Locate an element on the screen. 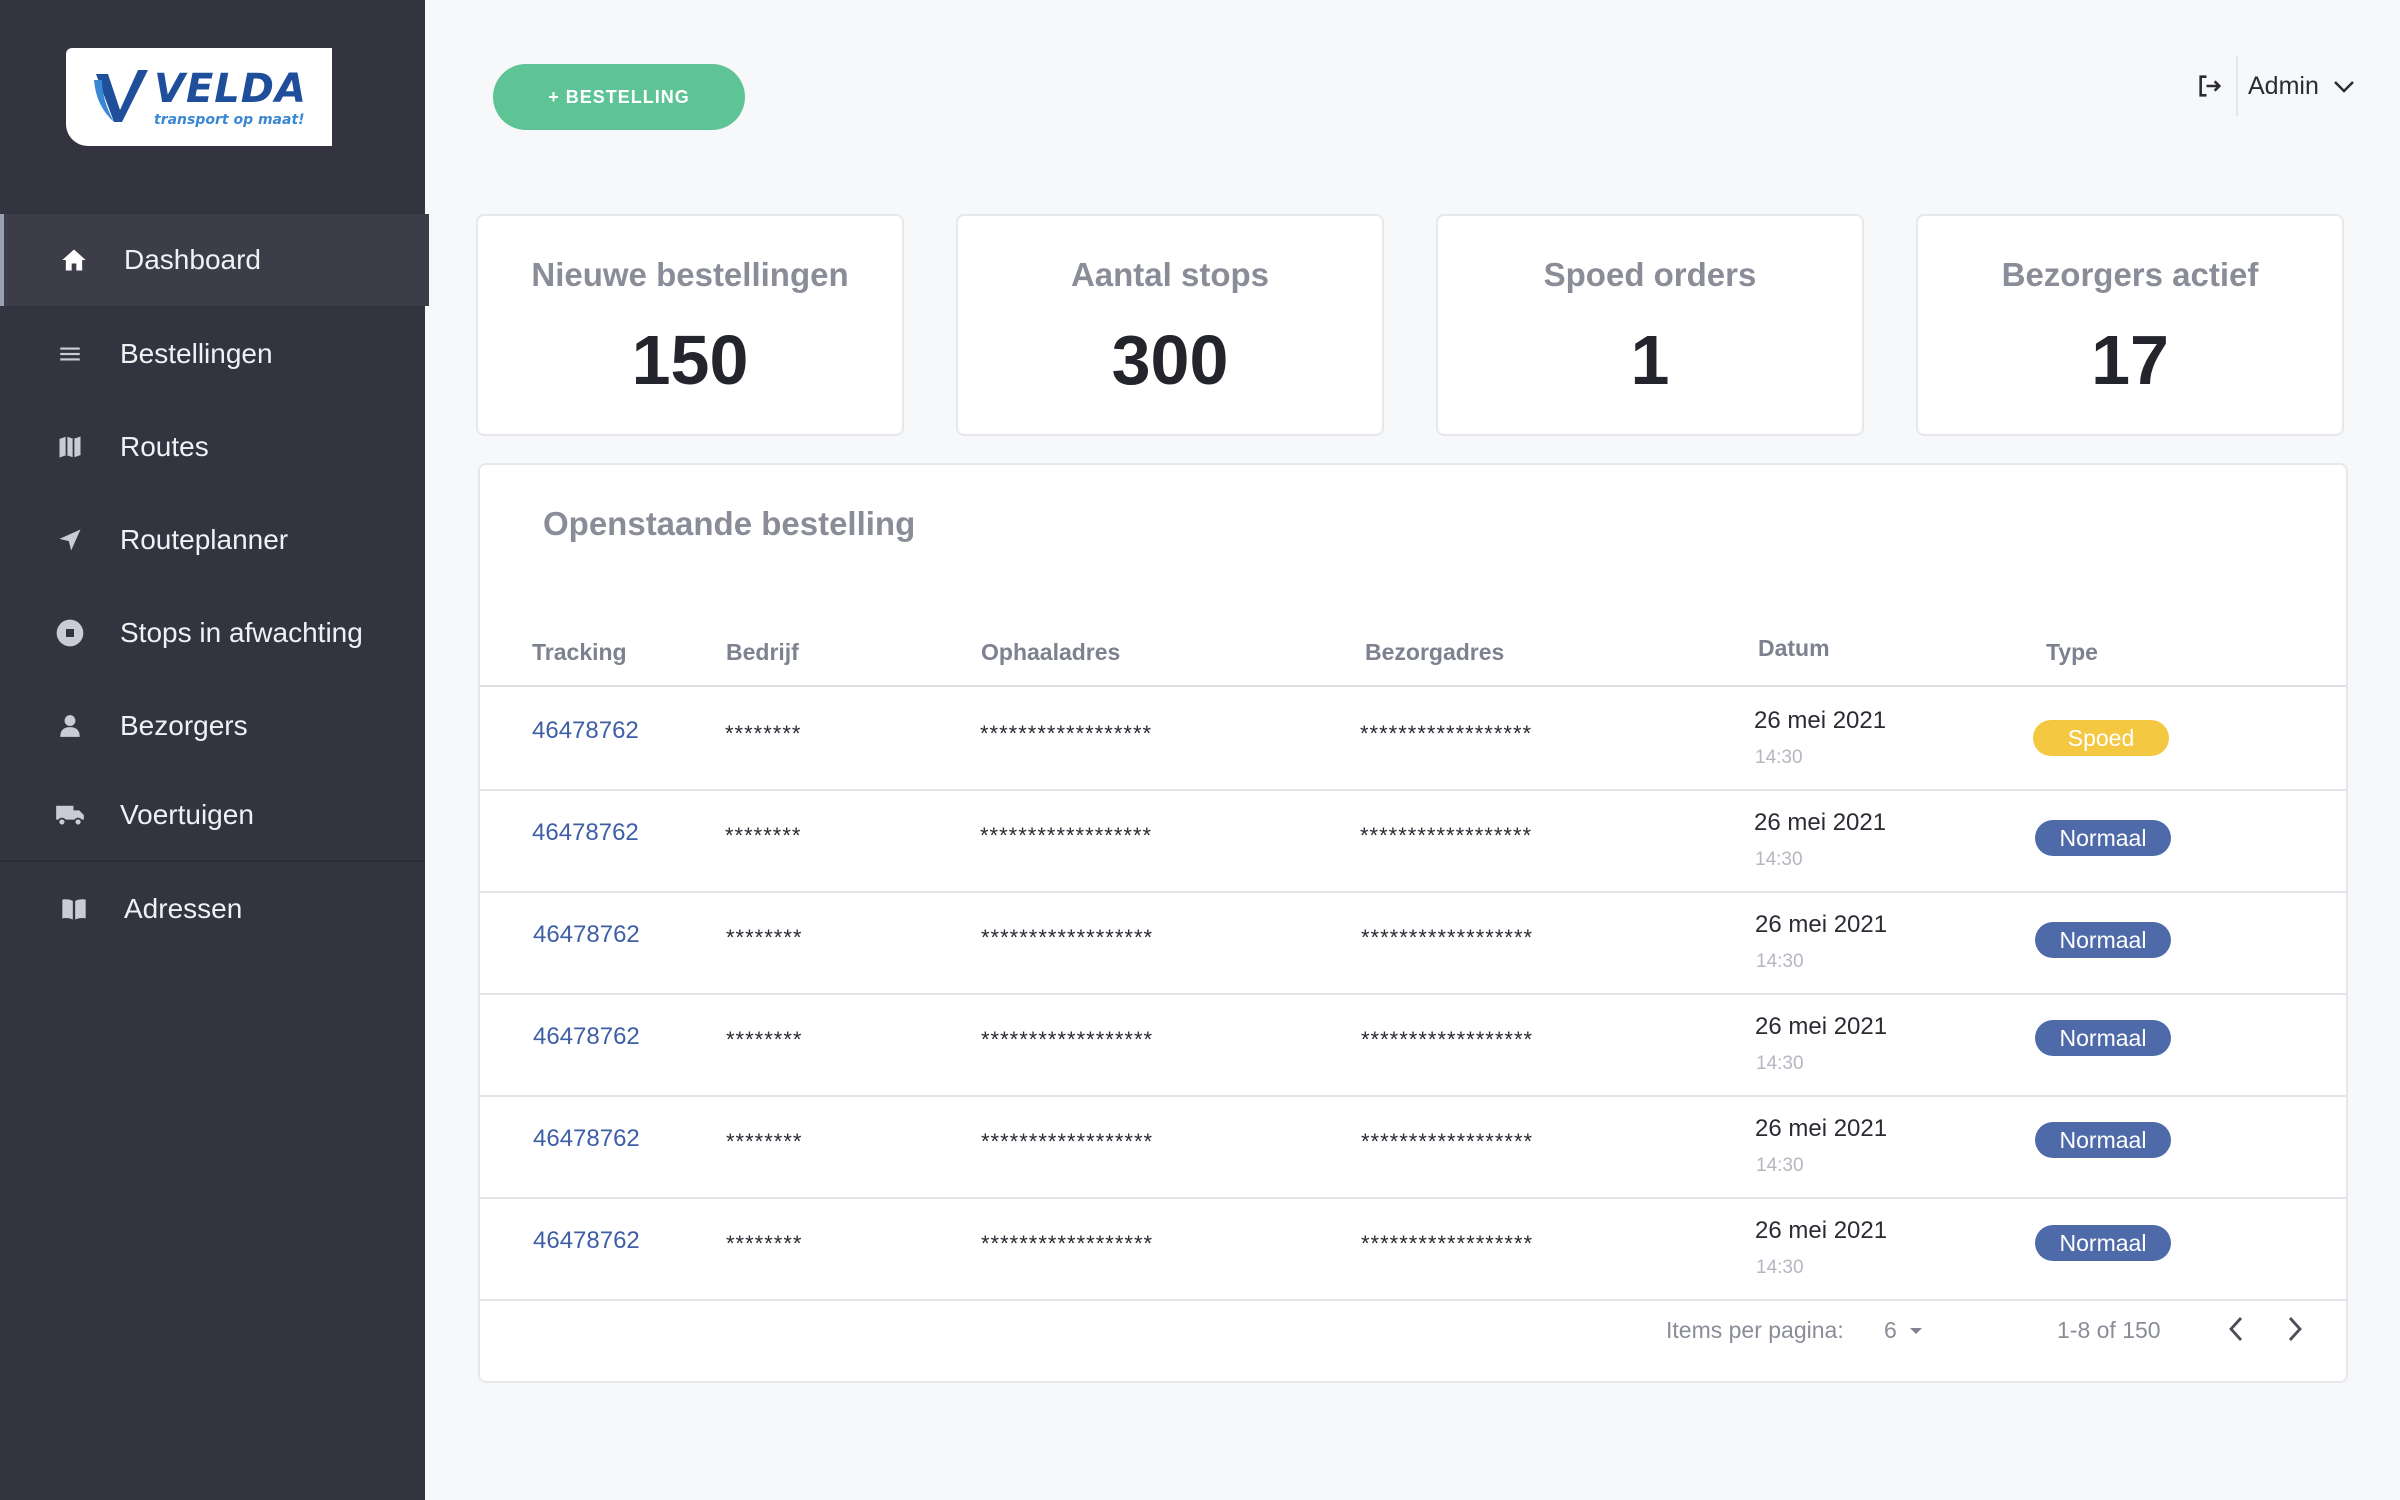 This screenshot has height=1500, width=2400. map-icon is located at coordinates (70, 447).